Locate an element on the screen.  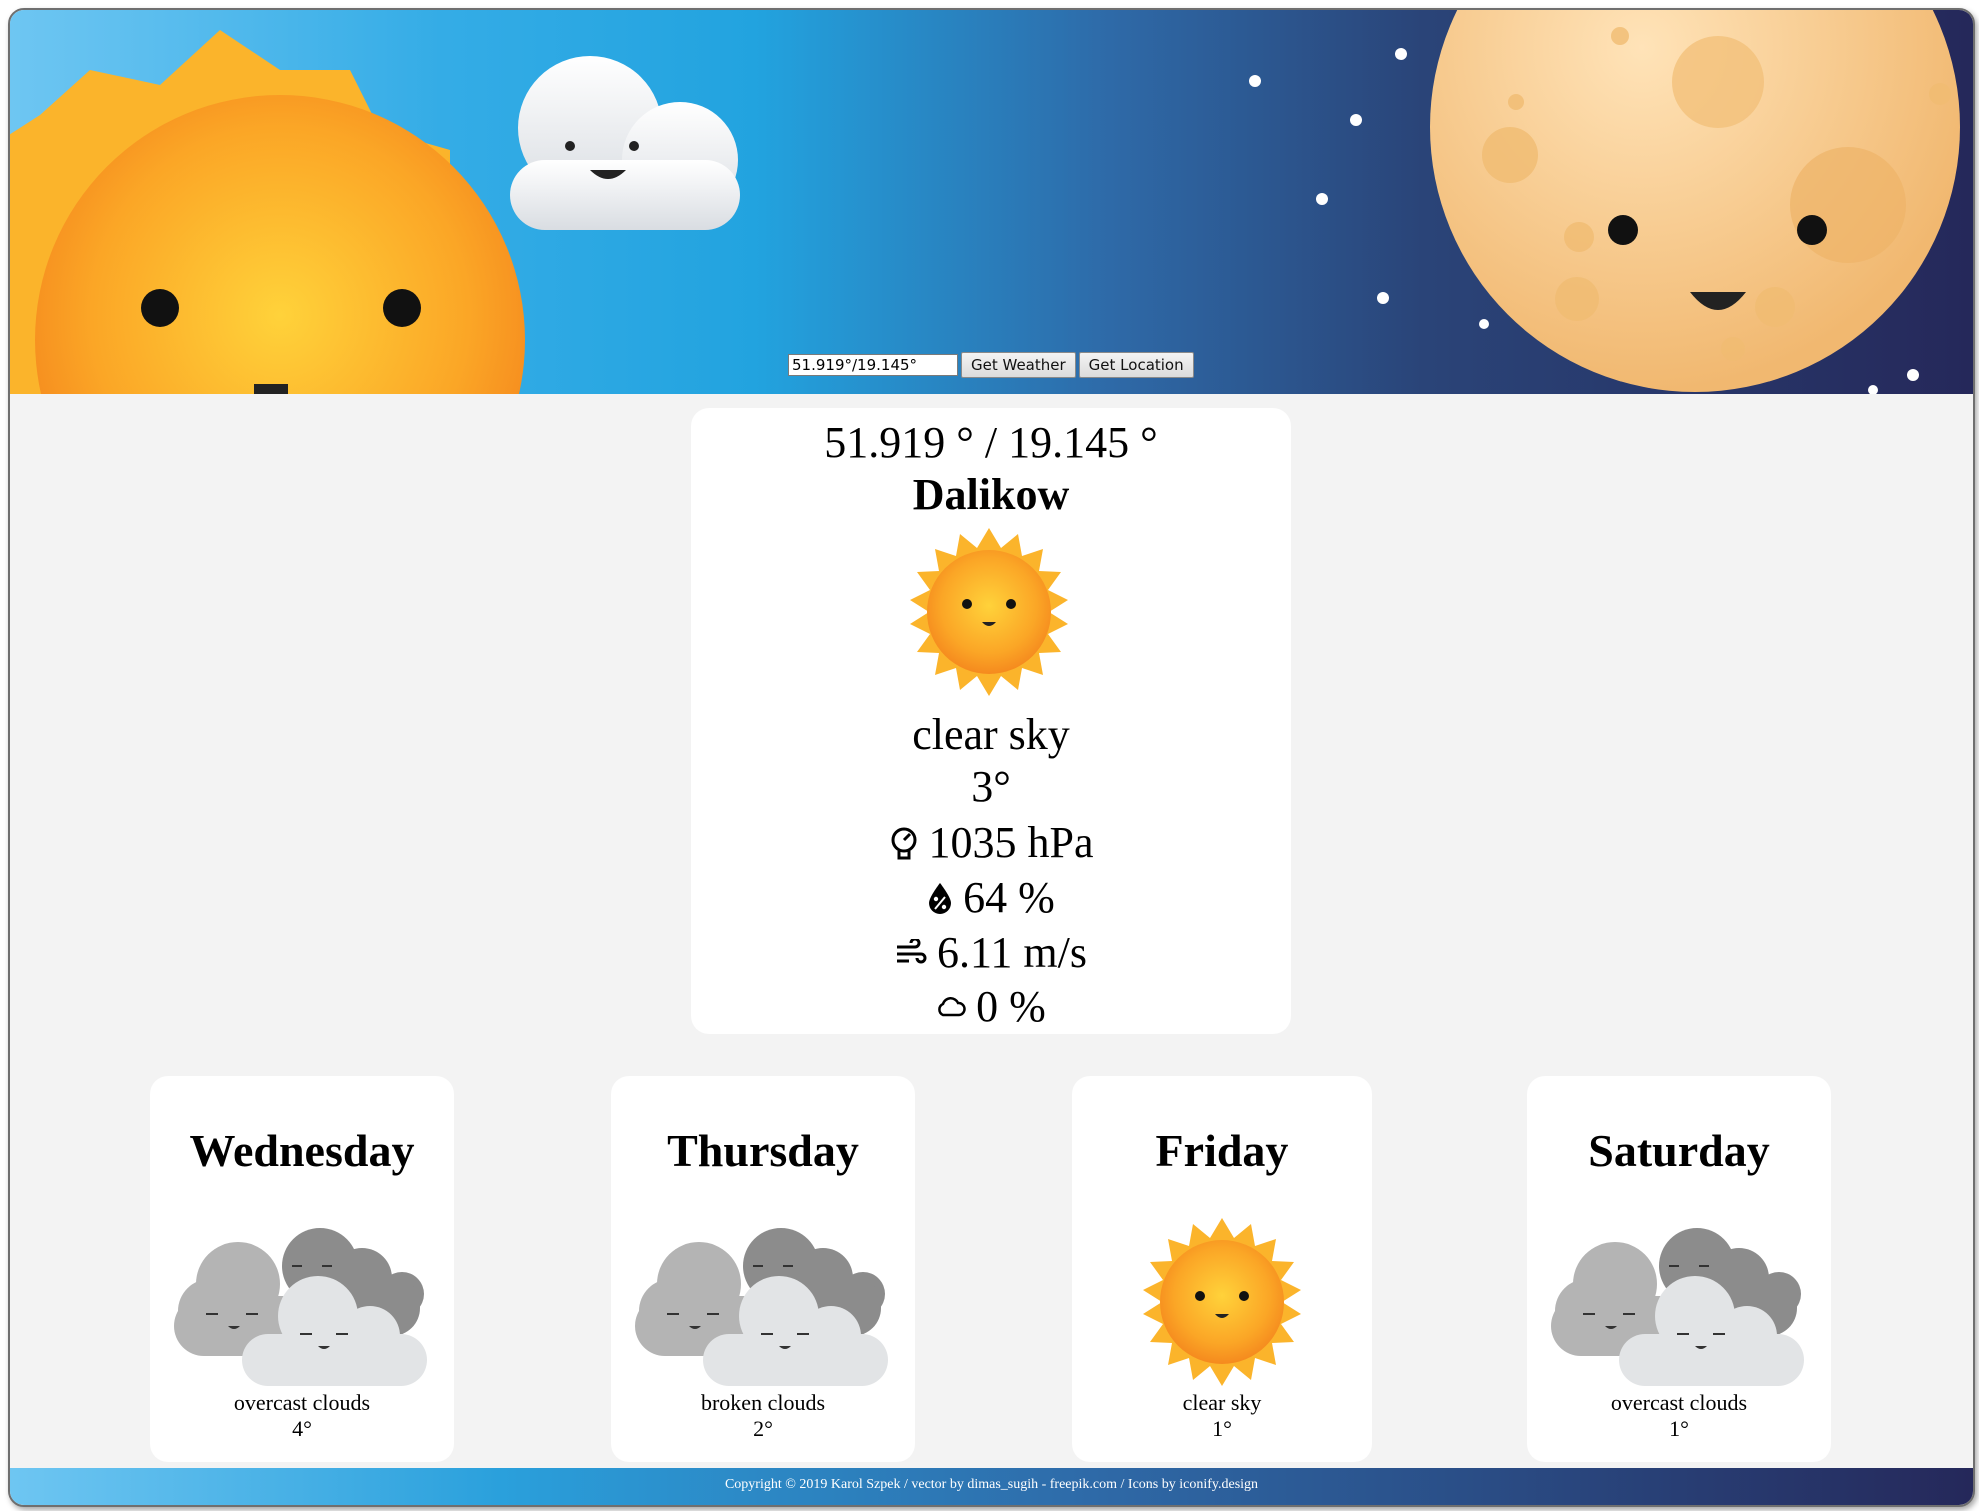
weather-description: clear sky is located at coordinates (991, 734).